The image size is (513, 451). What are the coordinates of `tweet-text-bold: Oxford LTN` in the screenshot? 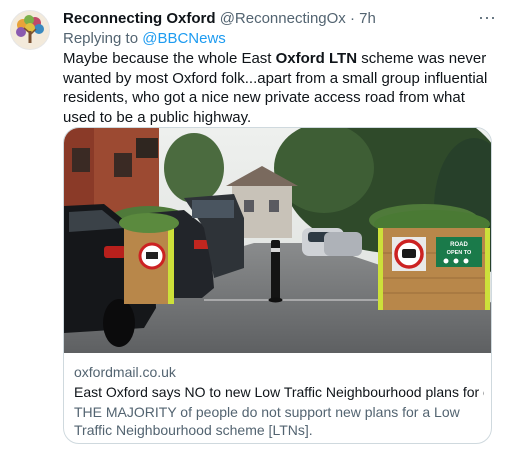 It's located at (316, 58).